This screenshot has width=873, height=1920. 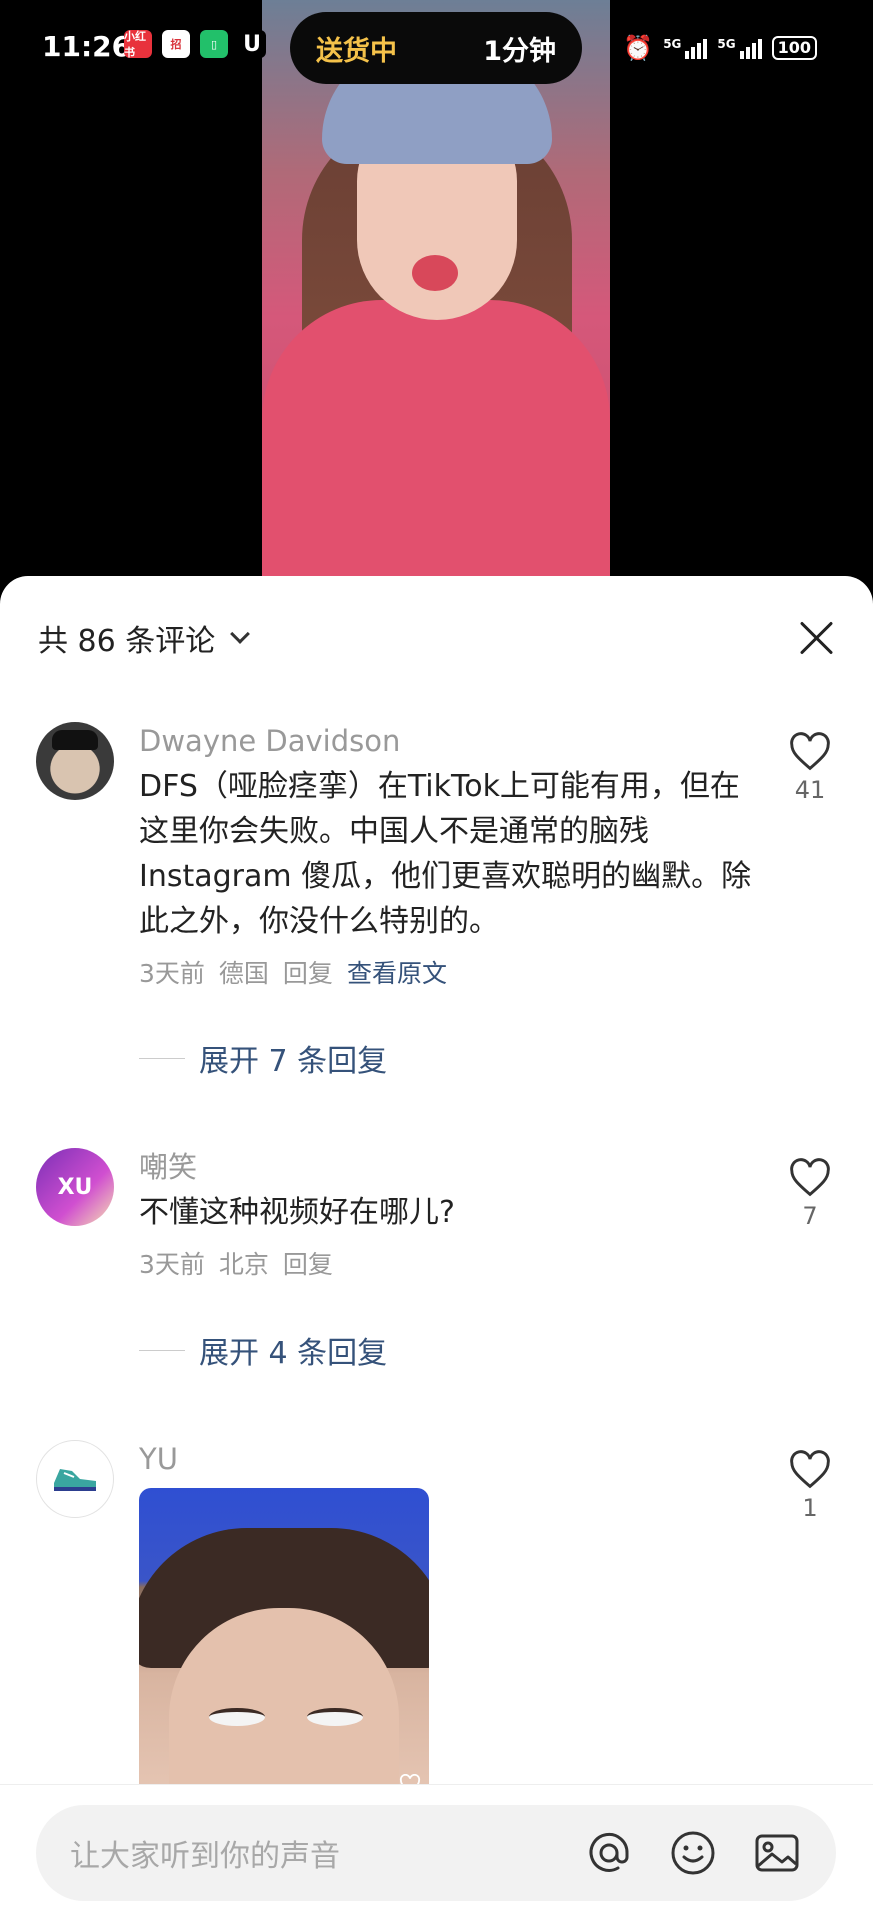 I want to click on video-tongue, so click(x=435, y=273).